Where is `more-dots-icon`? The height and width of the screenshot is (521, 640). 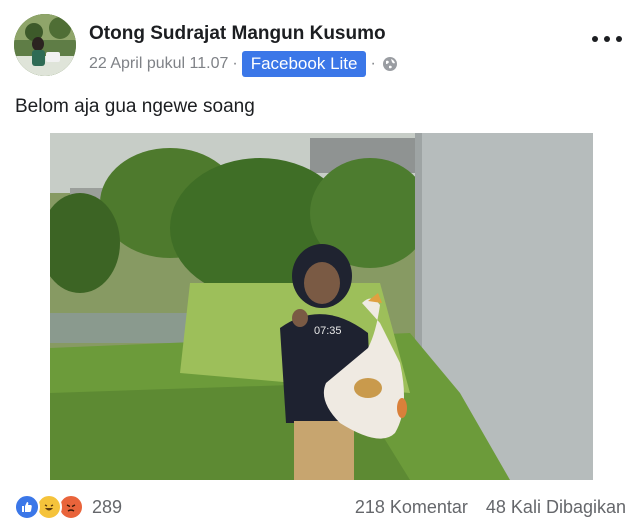
more-dots-icon is located at coordinates (595, 39).